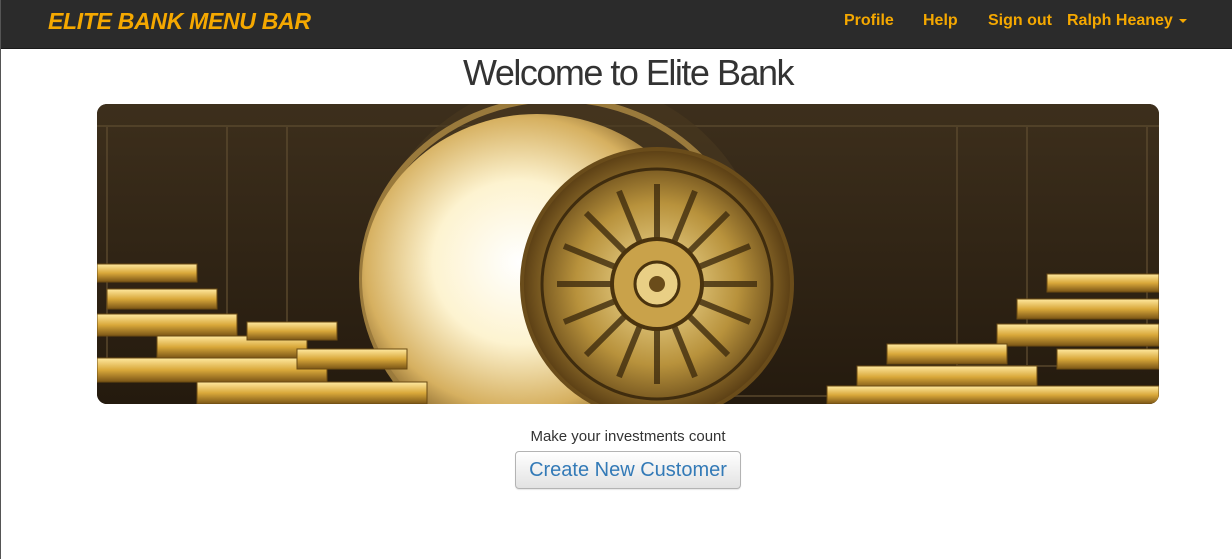  Describe the element at coordinates (1120, 20) in the screenshot. I see `user-menu-label: Ralph Heaney` at that location.